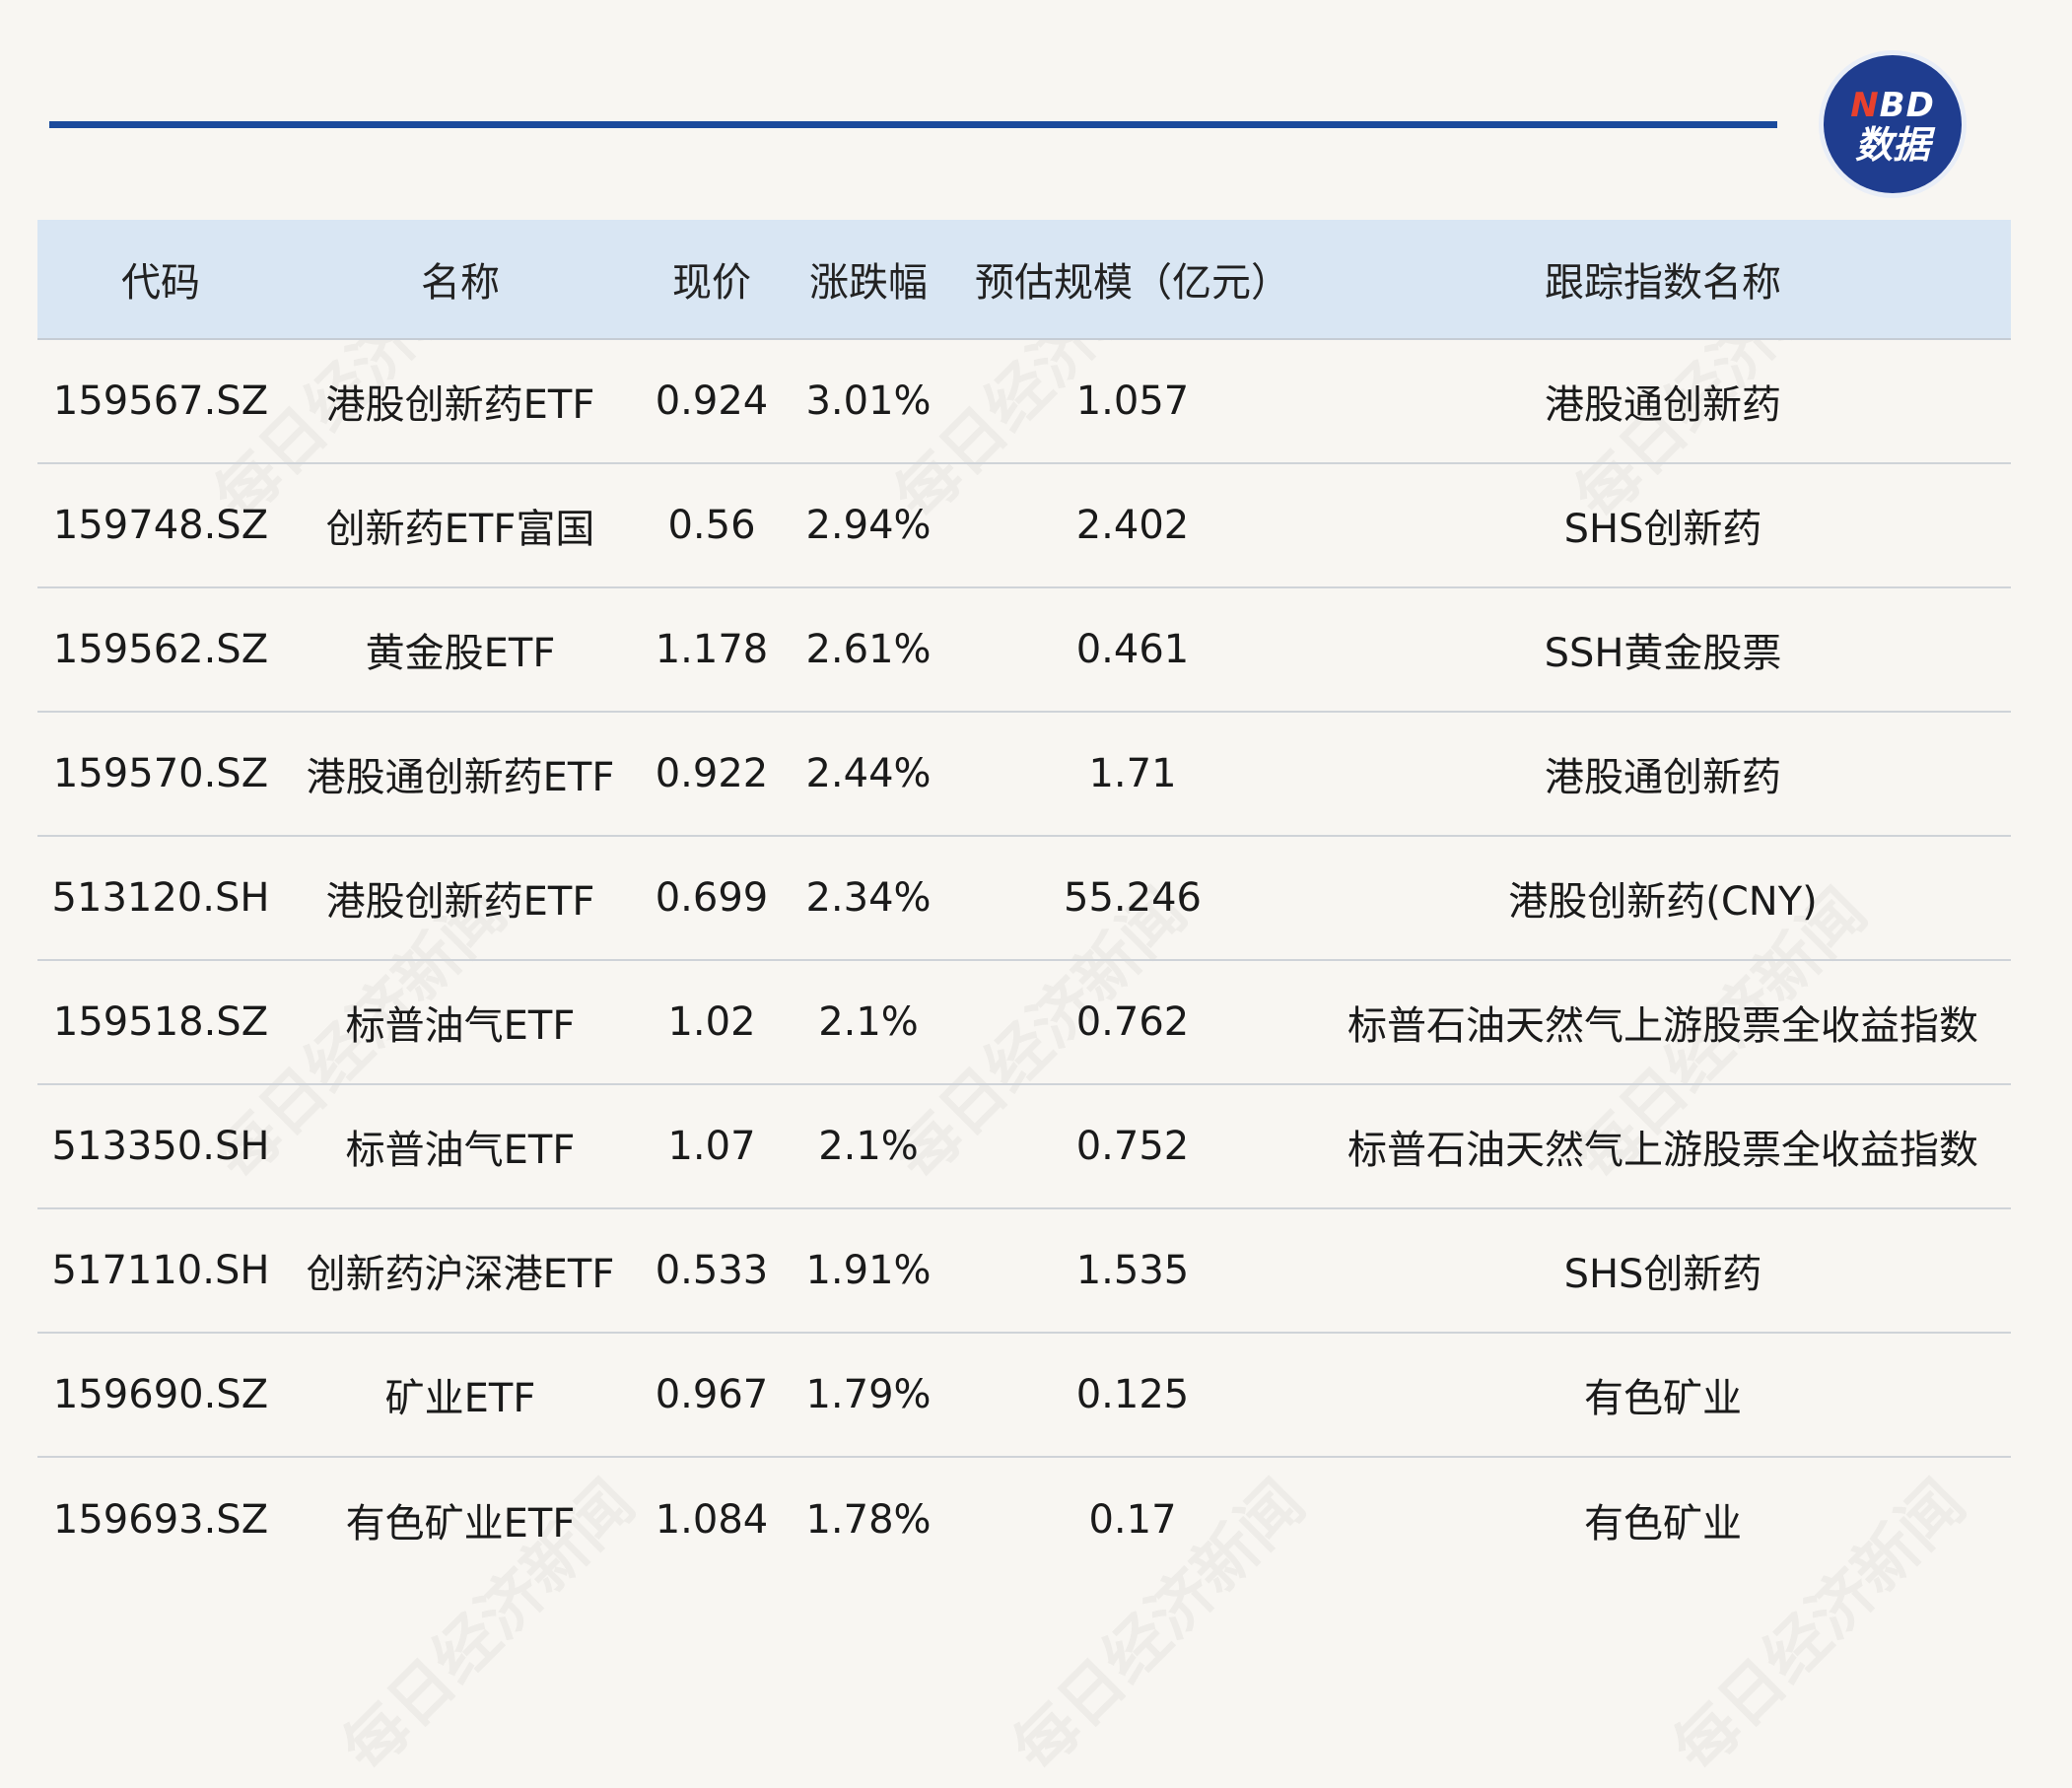  I want to click on cell-change: 1.79%, so click(869, 1394).